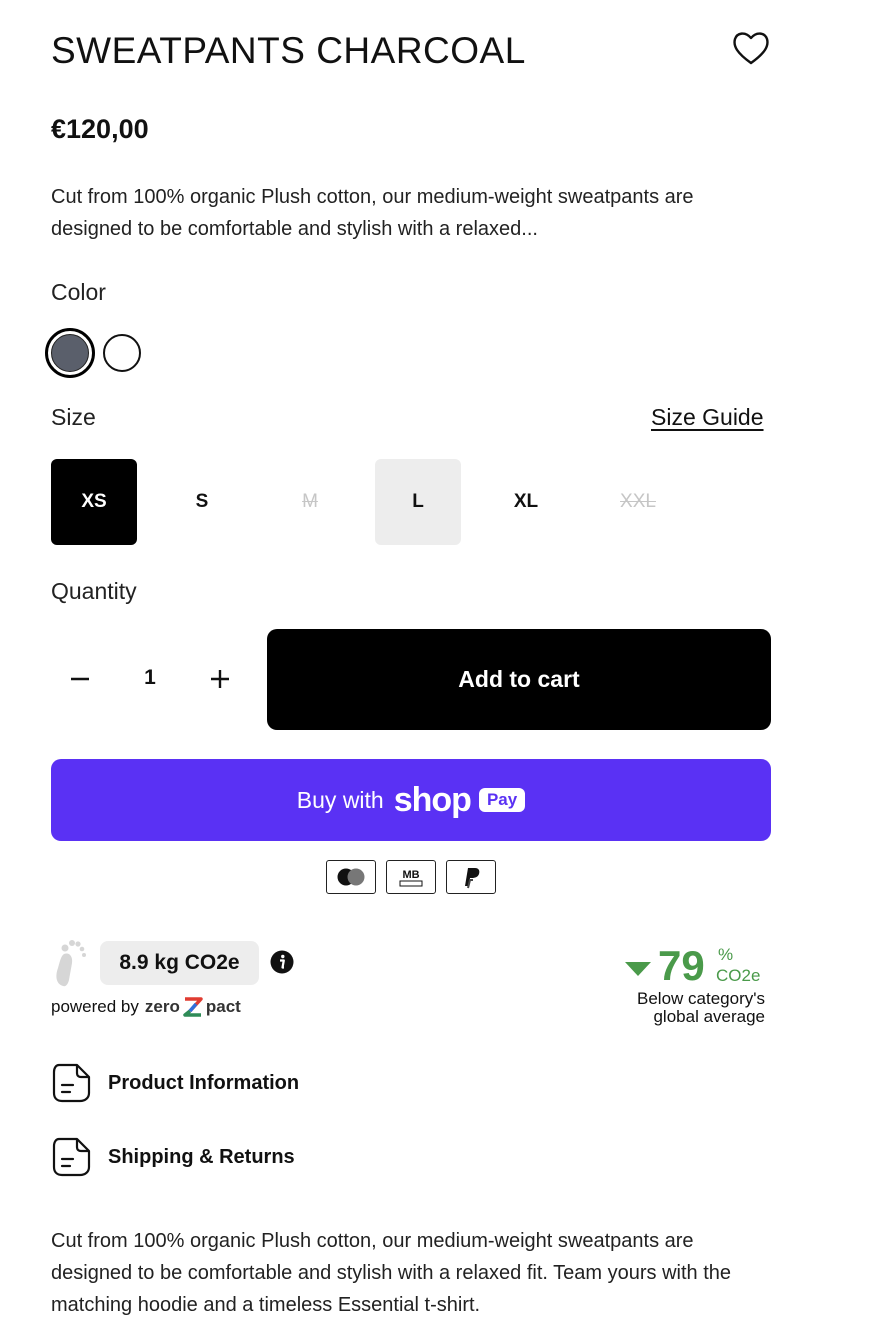  What do you see at coordinates (519, 679) in the screenshot?
I see `add-to-cart-button: Add to cart` at bounding box center [519, 679].